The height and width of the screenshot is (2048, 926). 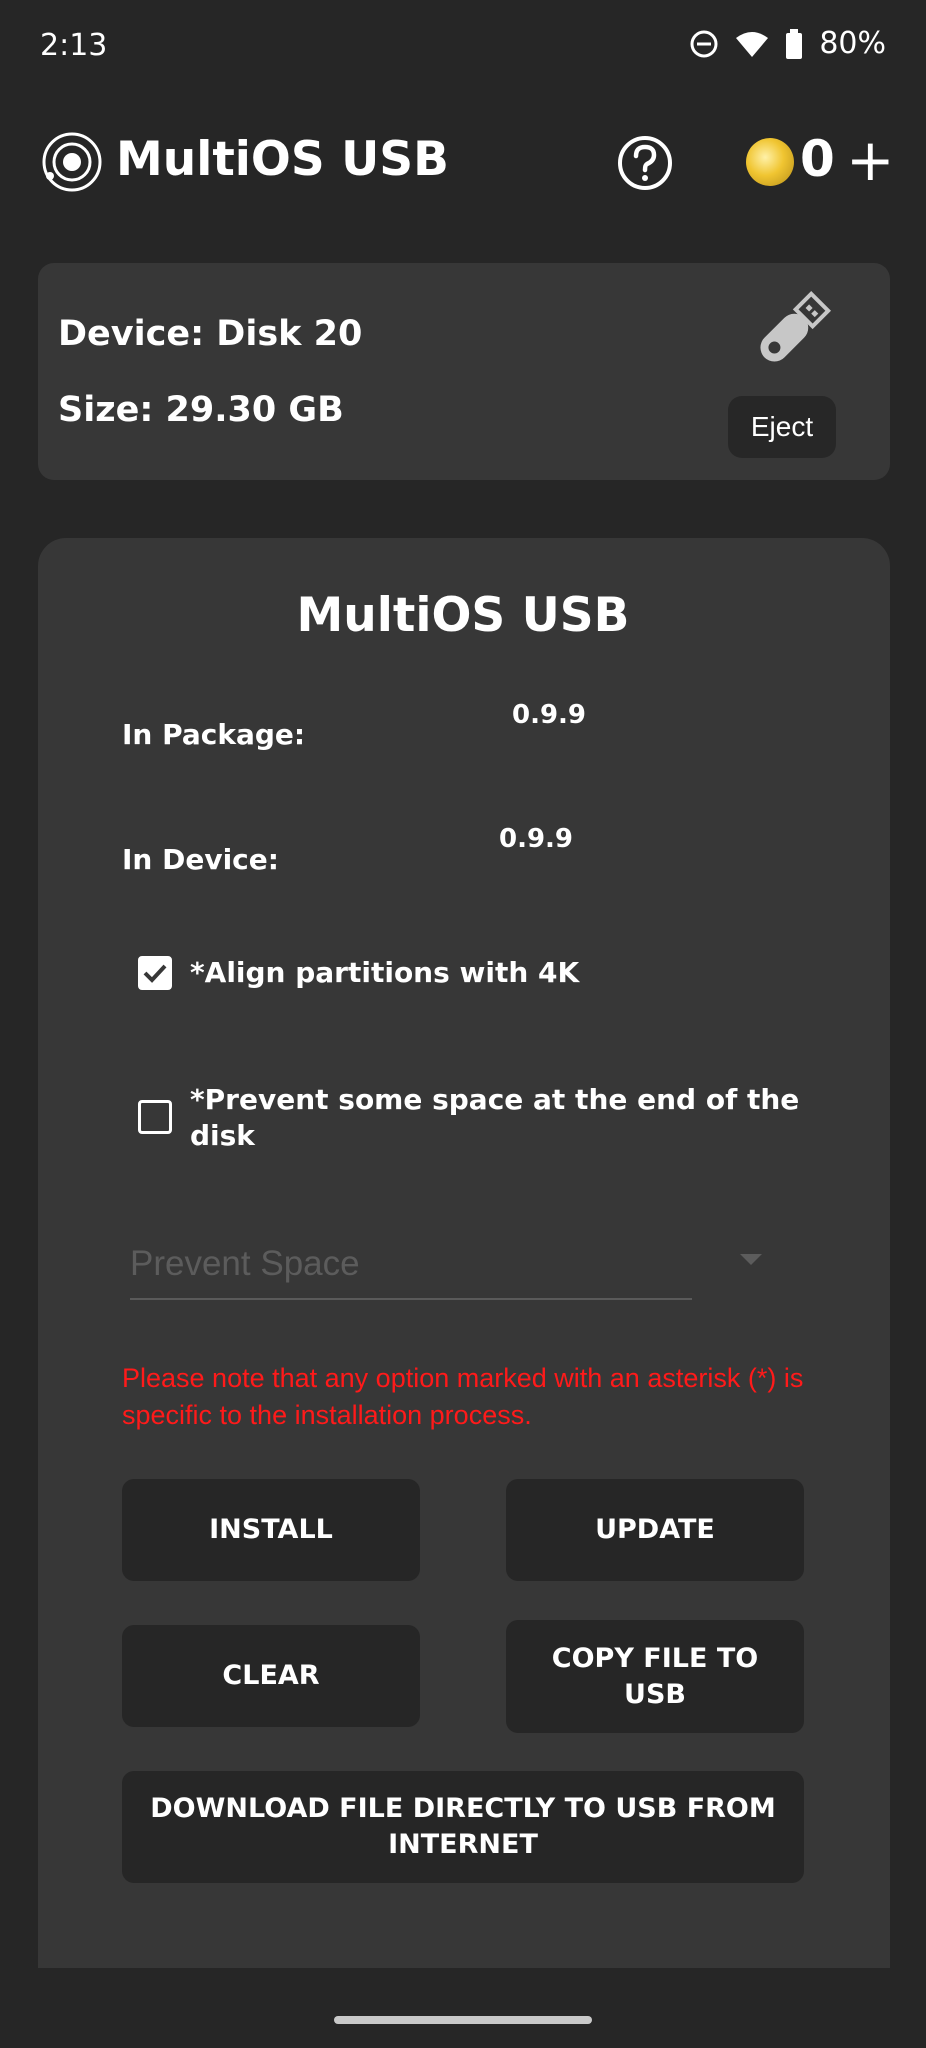 I want to click on in-device-value: 0.9.9, so click(x=536, y=839).